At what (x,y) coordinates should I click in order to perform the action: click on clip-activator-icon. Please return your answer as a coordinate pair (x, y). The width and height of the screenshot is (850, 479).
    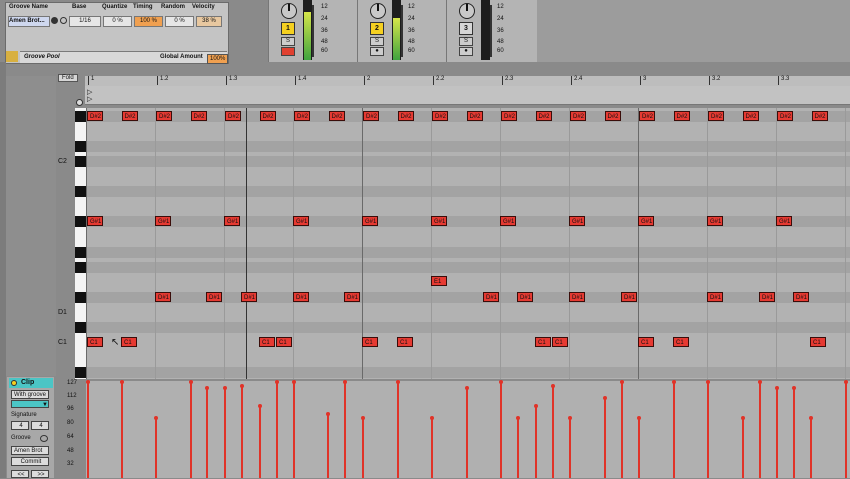
    Looking at the image, I should click on (14, 383).